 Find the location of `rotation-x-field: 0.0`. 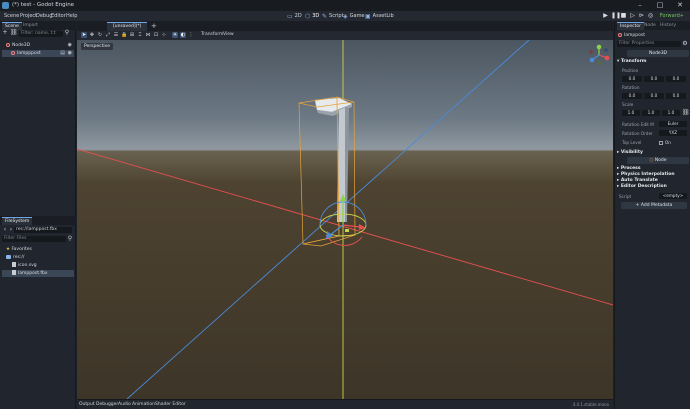

rotation-x-field: 0.0 is located at coordinates (632, 96).